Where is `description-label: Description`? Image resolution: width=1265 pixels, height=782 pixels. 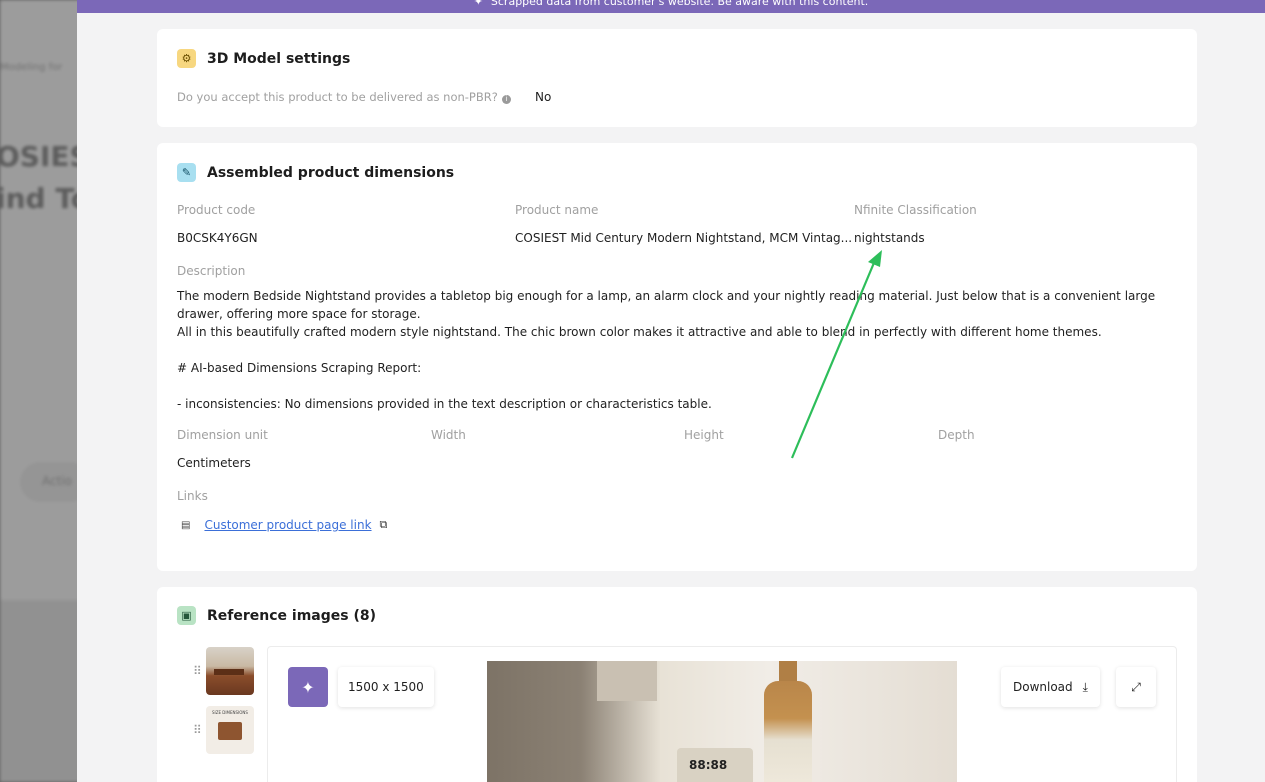 description-label: Description is located at coordinates (211, 271).